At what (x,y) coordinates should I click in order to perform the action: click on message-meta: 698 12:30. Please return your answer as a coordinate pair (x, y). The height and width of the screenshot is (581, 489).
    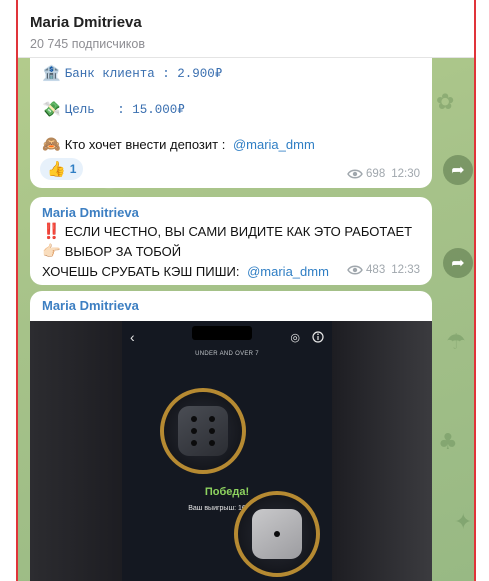
    Looking at the image, I should click on (383, 174).